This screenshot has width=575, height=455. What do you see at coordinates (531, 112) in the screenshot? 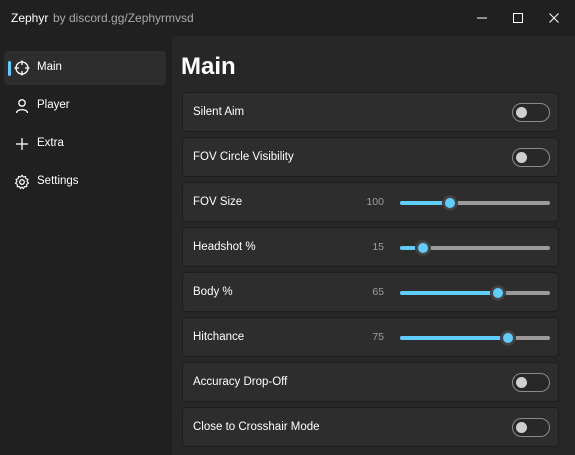
I see `silent-aim-toggle` at bounding box center [531, 112].